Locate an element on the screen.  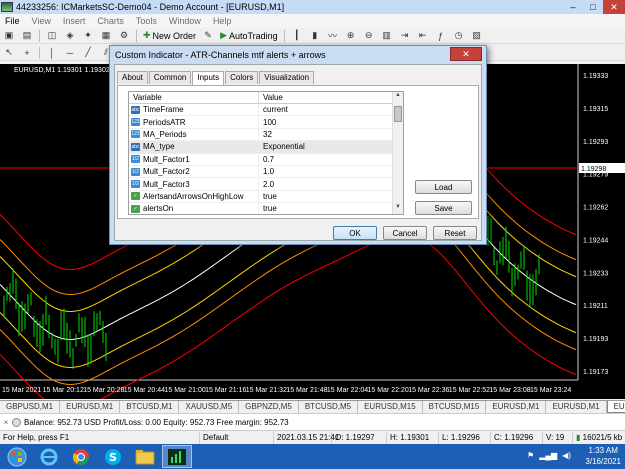
bar-chart-icon: ┃ is located at coordinates (297, 36).